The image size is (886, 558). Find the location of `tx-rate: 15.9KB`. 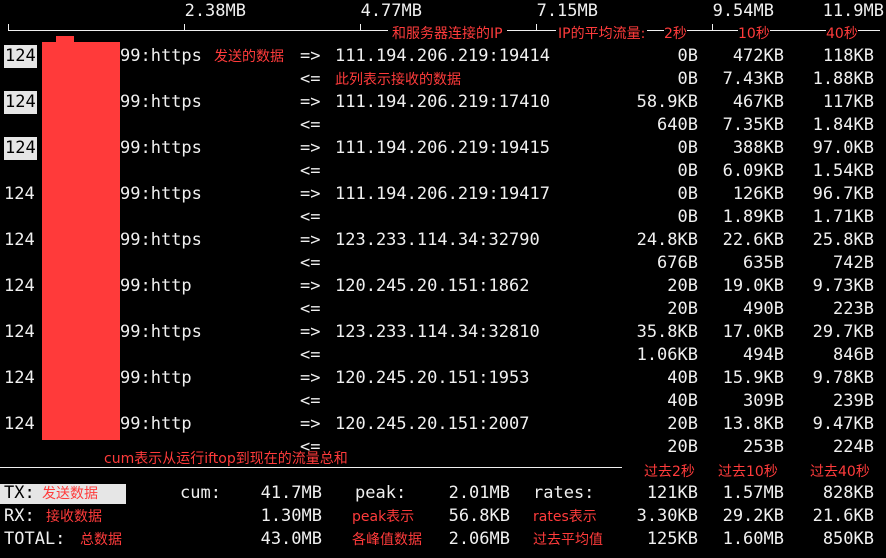

tx-rate: 15.9KB is located at coordinates (753, 378).